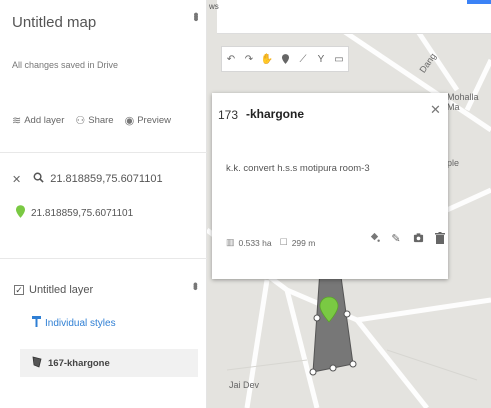 The height and width of the screenshot is (408, 491). Describe the element at coordinates (80, 121) in the screenshot. I see `add-person-icon: ⚇` at that location.